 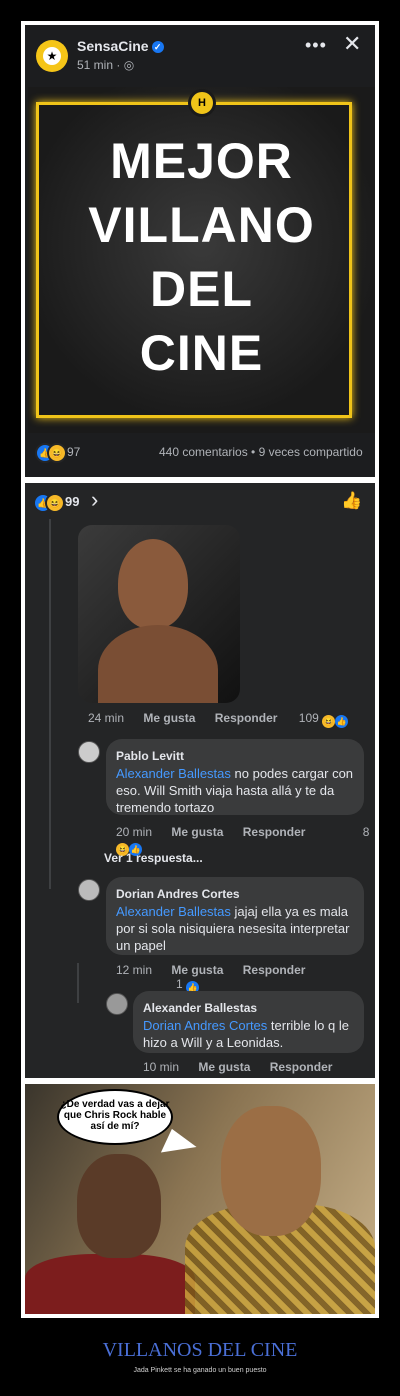 I want to click on poster-line: MEJOR, so click(x=201, y=161).